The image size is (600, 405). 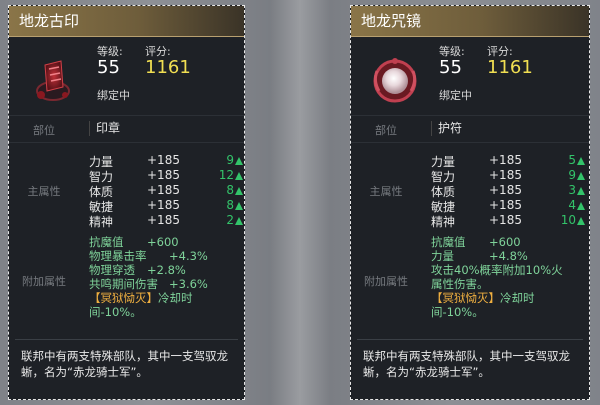 I want to click on attr-row: 智力 +185 9, so click(x=508, y=176).